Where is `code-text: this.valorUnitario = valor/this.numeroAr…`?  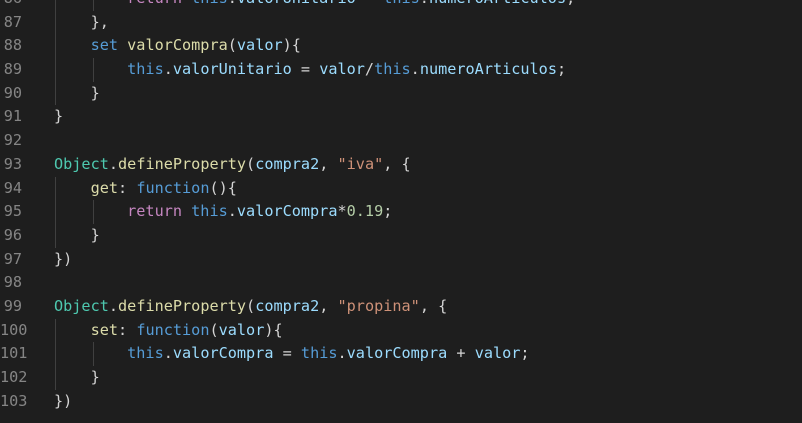 code-text: this.valorUnitario = valor/this.numeroAr… is located at coordinates (310, 70).